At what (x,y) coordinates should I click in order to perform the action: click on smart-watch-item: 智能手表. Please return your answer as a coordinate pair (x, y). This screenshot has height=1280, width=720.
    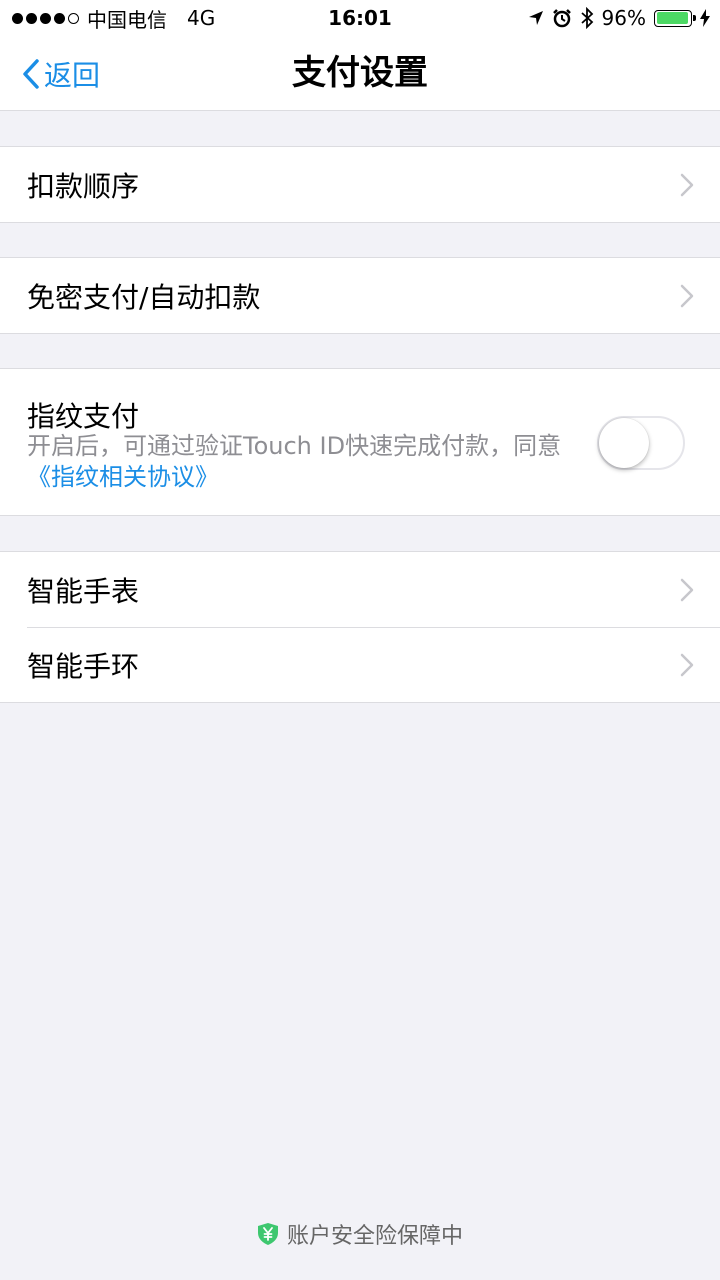
    Looking at the image, I should click on (360, 589).